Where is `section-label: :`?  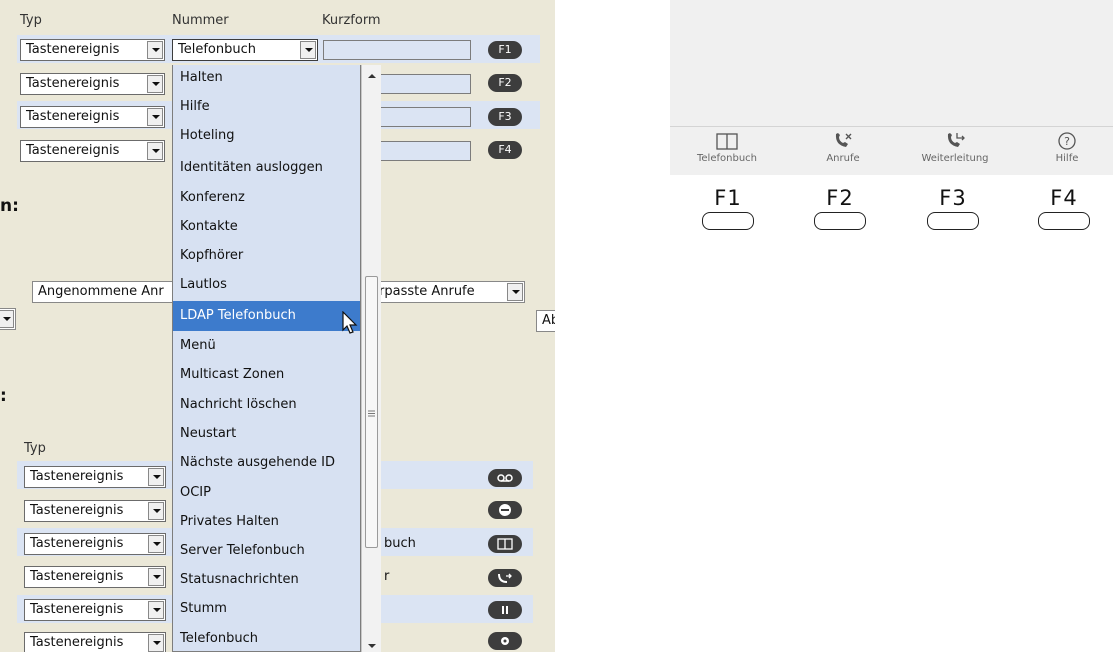
section-label: : is located at coordinates (3, 396).